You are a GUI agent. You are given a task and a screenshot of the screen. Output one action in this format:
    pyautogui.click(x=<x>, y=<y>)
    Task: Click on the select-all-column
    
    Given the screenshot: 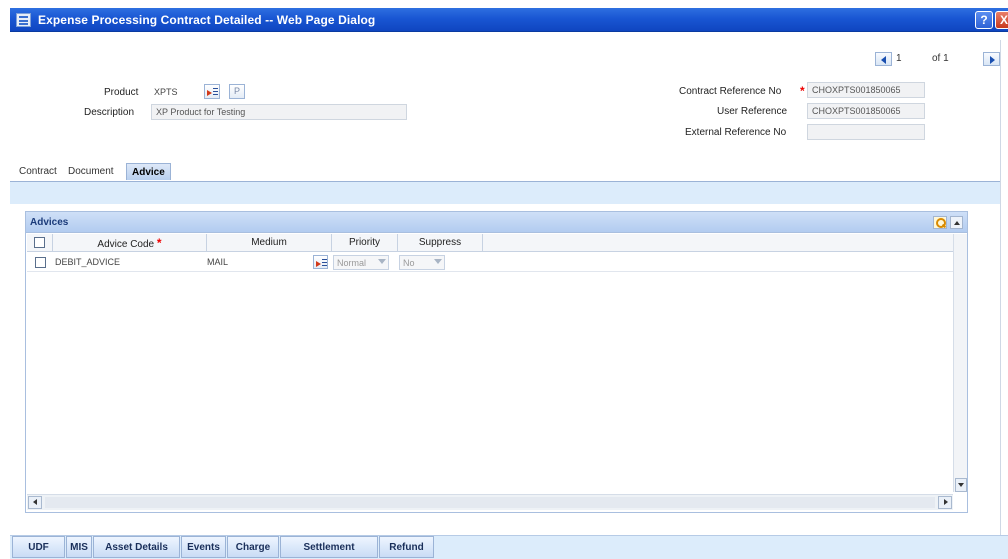 What is the action you would take?
    pyautogui.click(x=40, y=243)
    